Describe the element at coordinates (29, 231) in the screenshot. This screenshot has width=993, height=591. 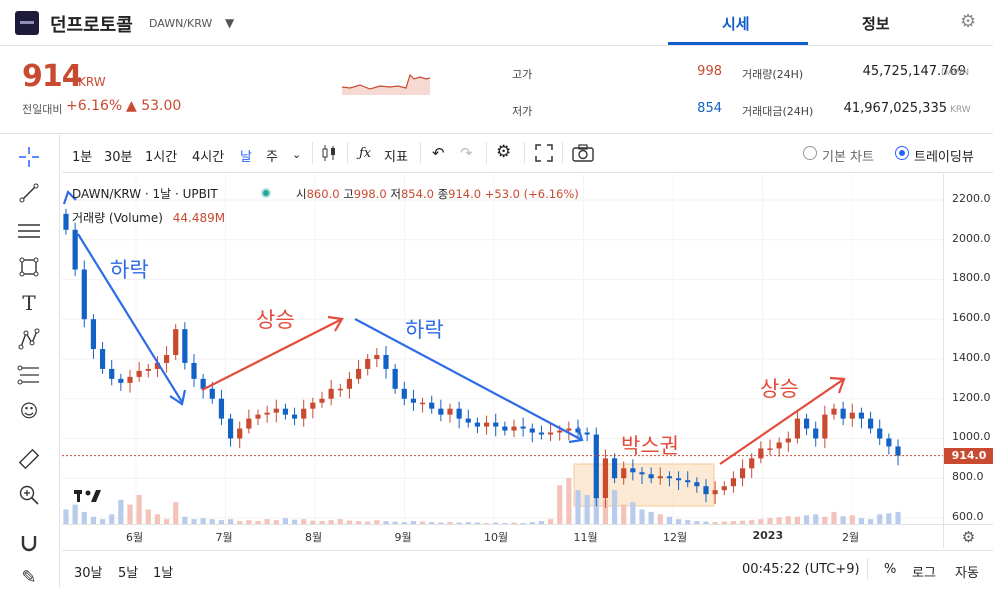
I see `horizontal-lines-icon` at that location.